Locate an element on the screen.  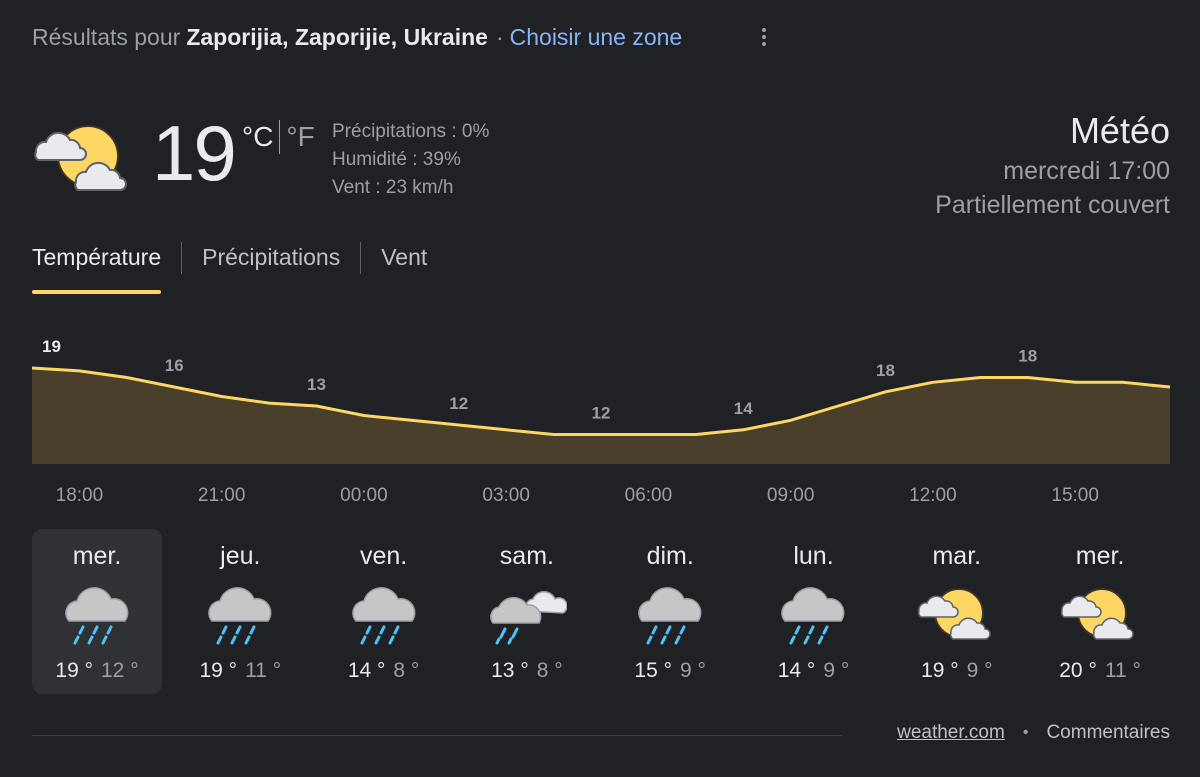
day-low: 12 ° is located at coordinates (120, 670).